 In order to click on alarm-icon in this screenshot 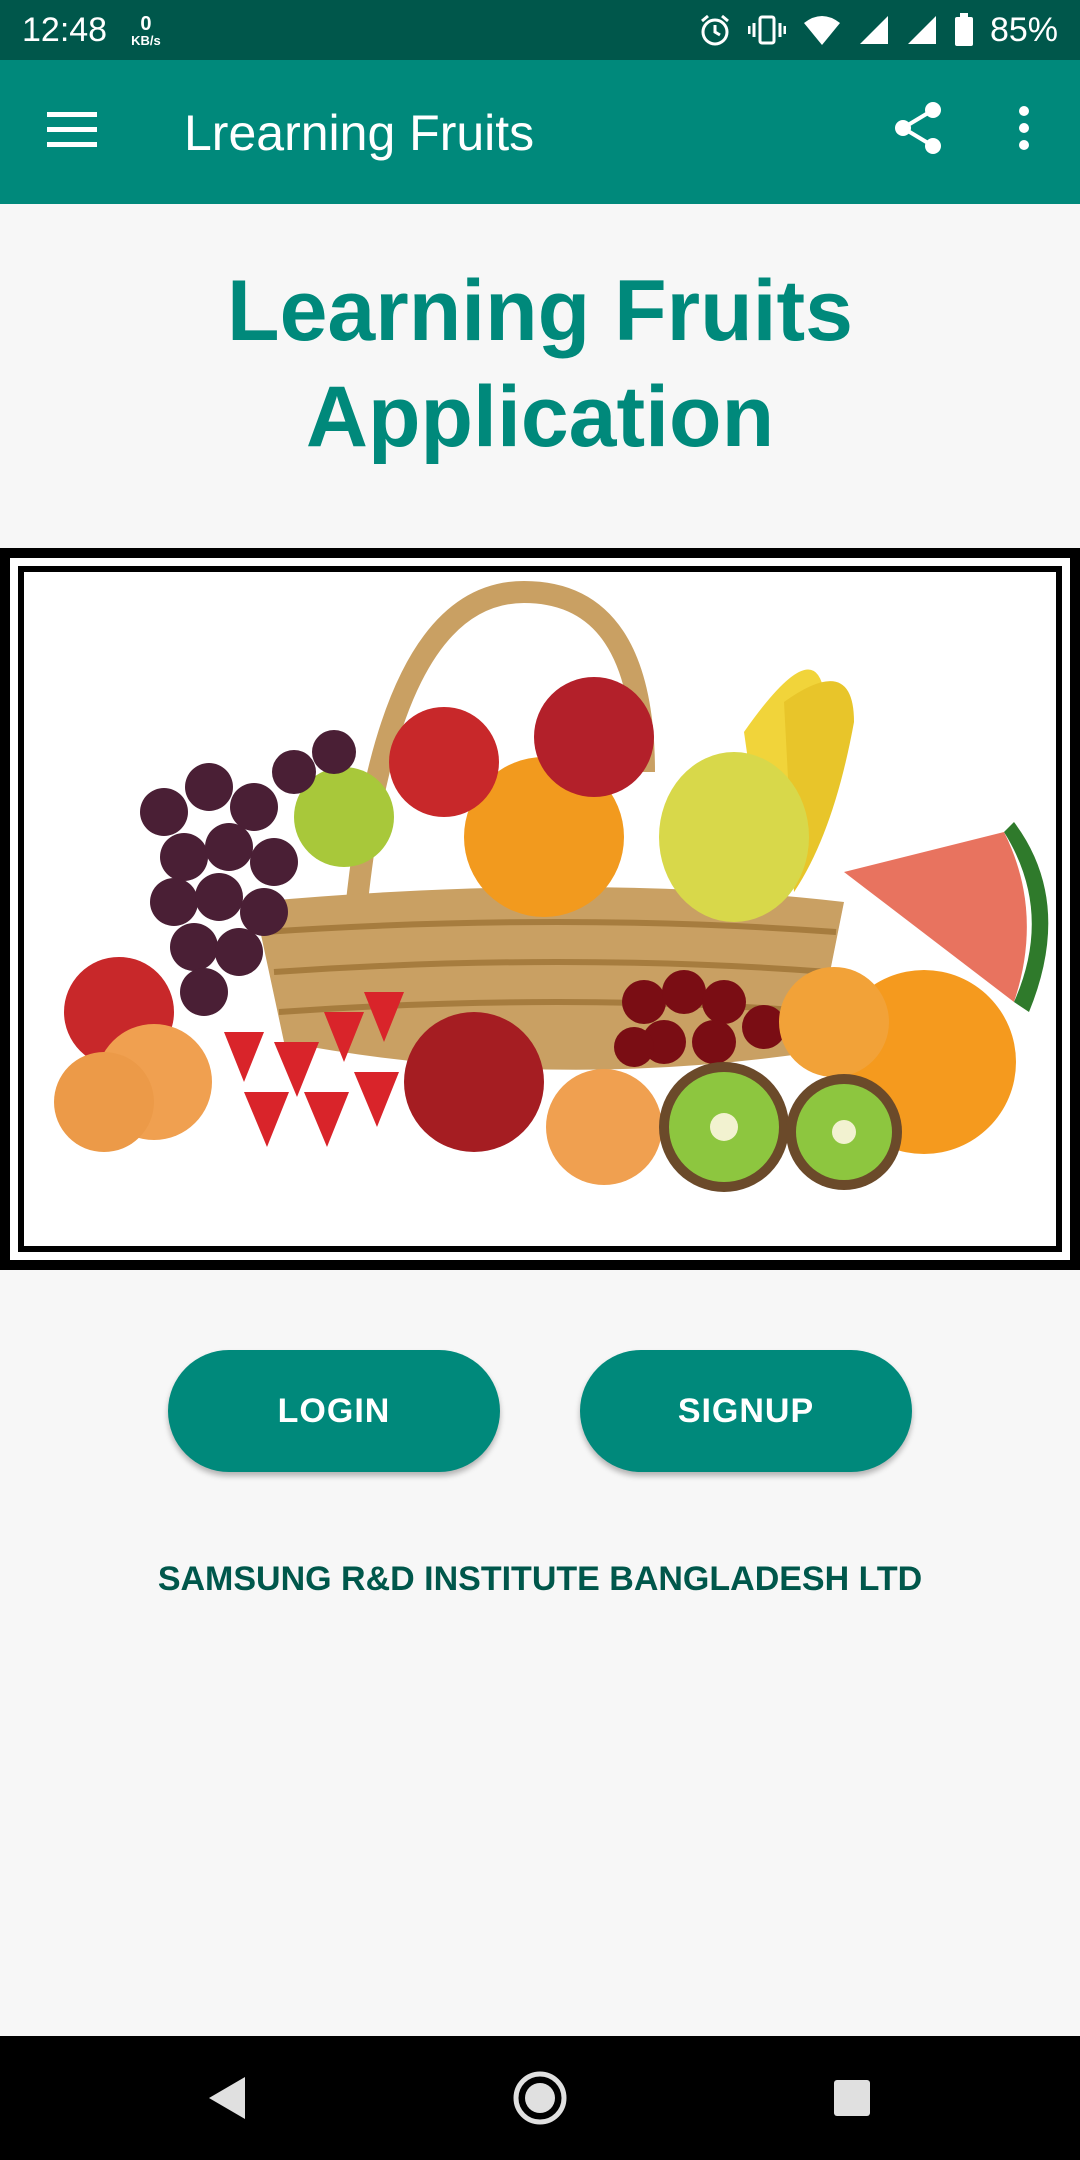, I will do `click(715, 30)`.